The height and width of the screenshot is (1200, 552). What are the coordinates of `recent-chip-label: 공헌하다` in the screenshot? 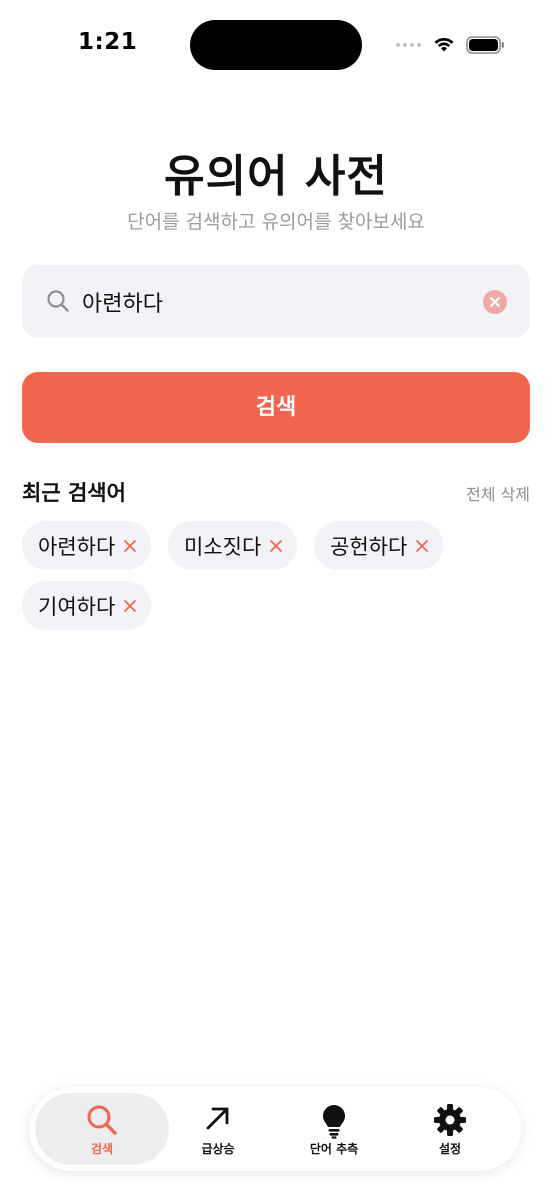 It's located at (369, 546).